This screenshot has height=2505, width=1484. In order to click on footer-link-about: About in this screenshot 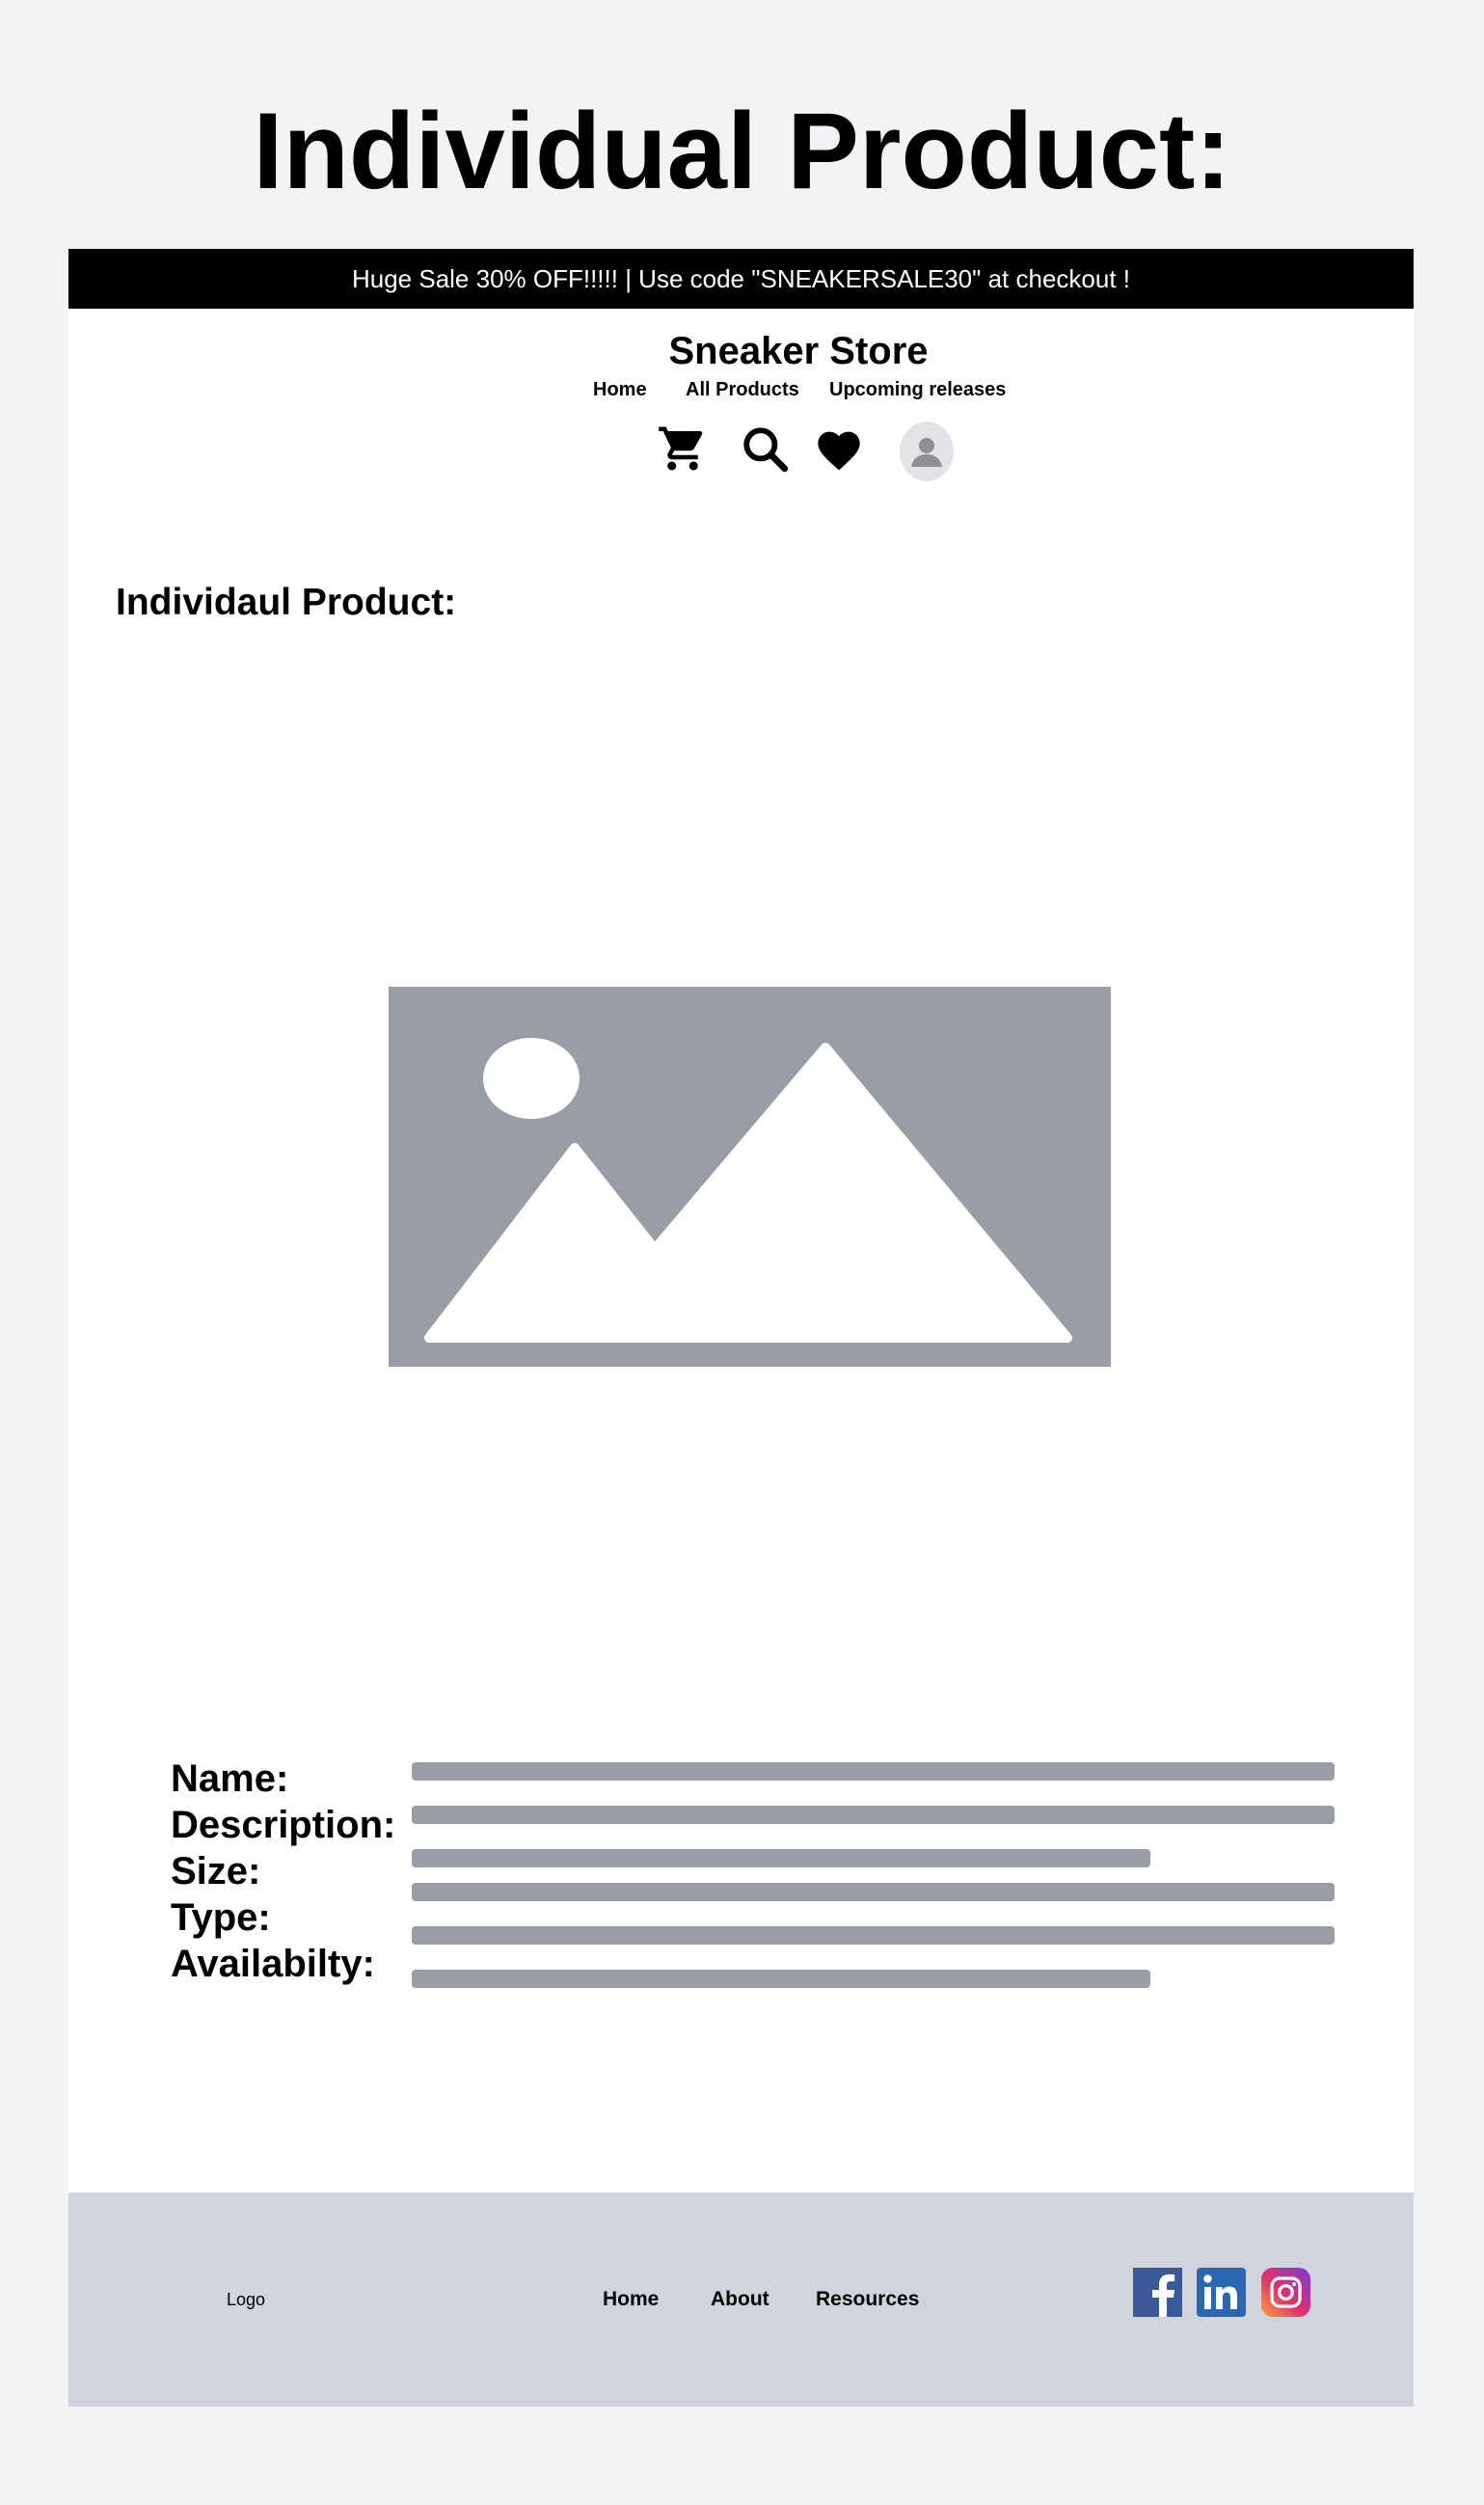, I will do `click(740, 2299)`.